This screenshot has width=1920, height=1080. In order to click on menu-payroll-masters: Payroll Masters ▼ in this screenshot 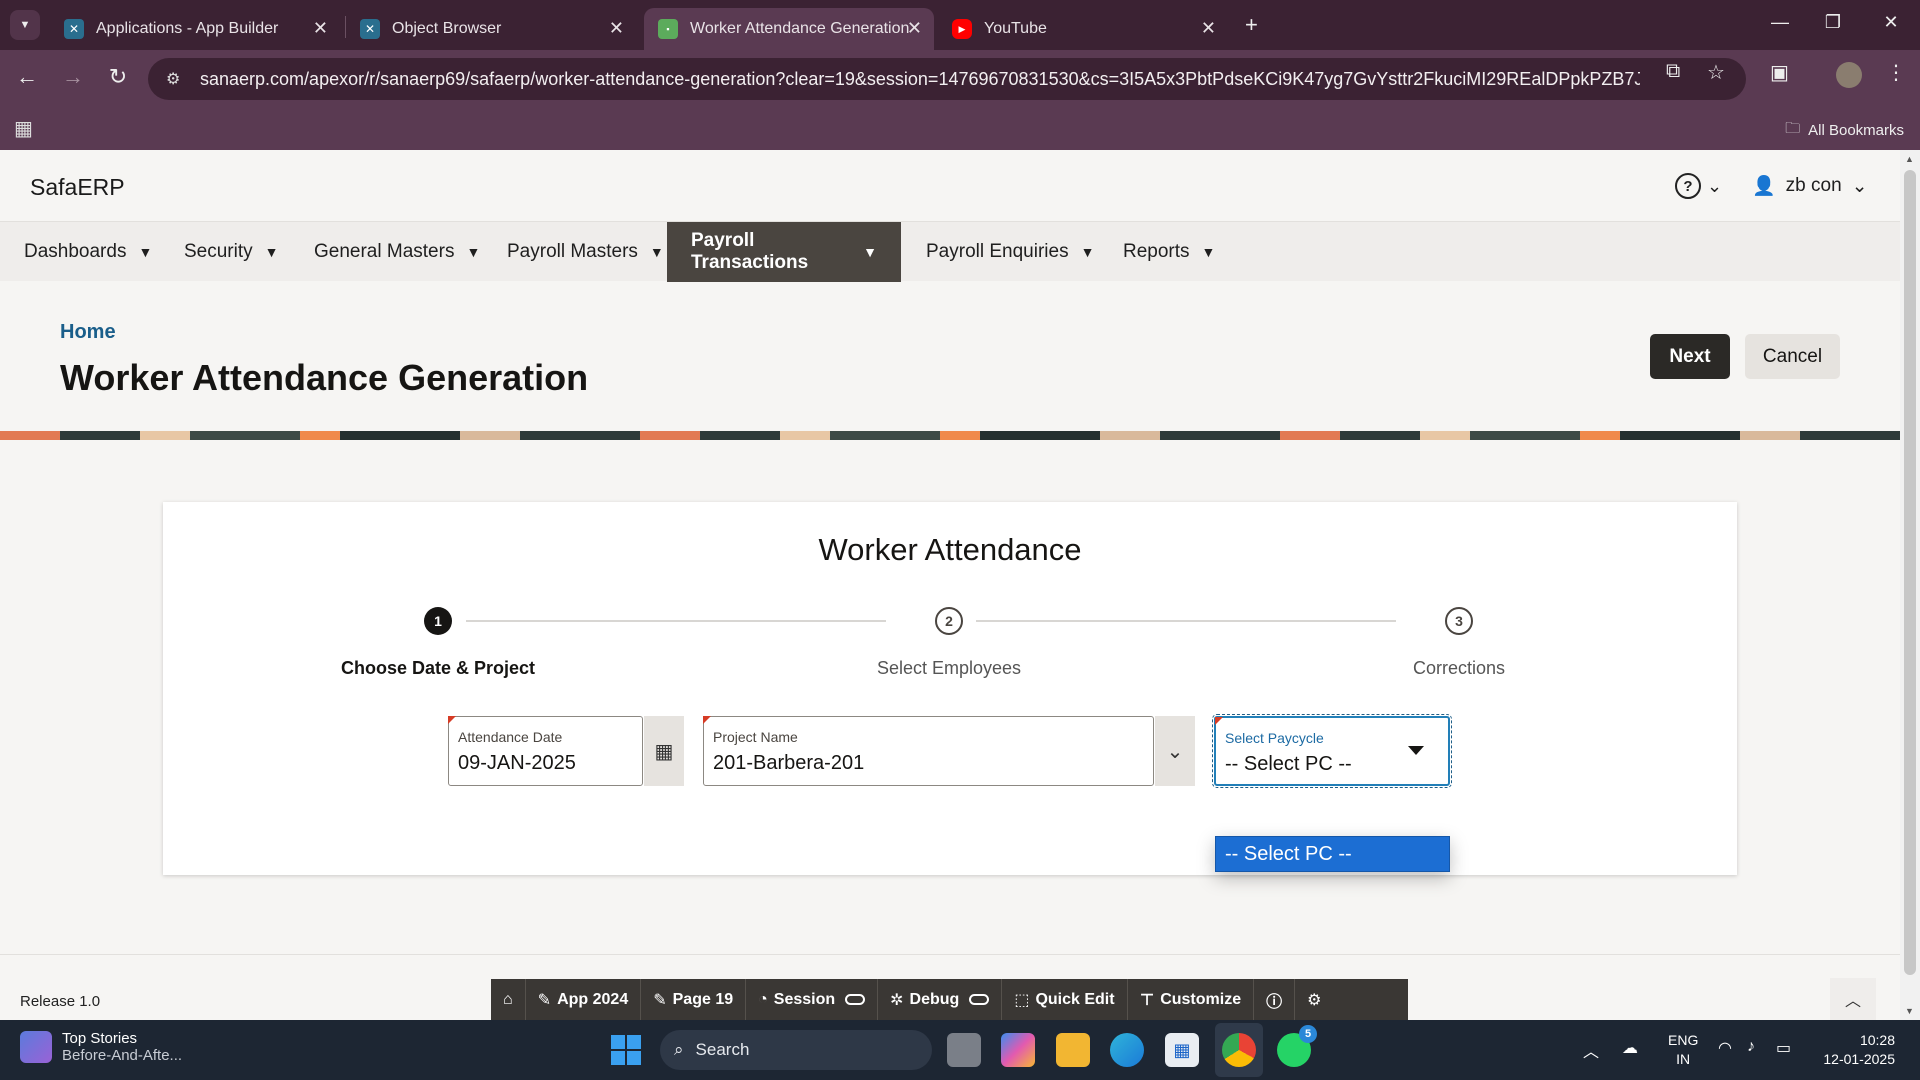, I will do `click(585, 252)`.